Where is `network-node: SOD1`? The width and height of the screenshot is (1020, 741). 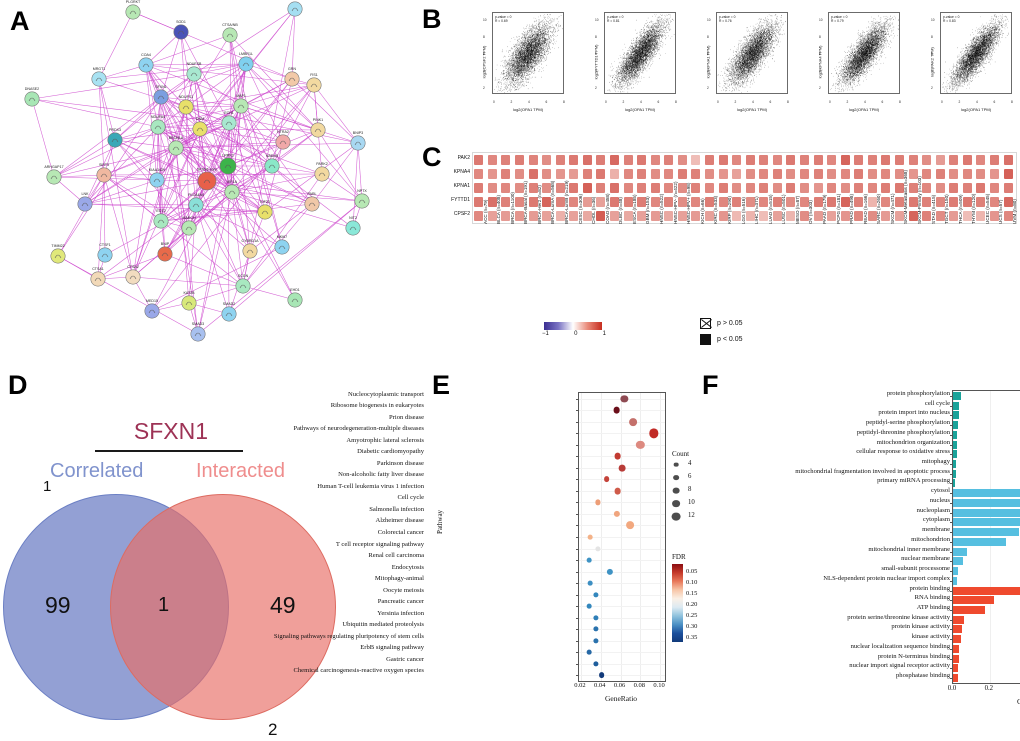 network-node: SOD1 is located at coordinates (181, 30).